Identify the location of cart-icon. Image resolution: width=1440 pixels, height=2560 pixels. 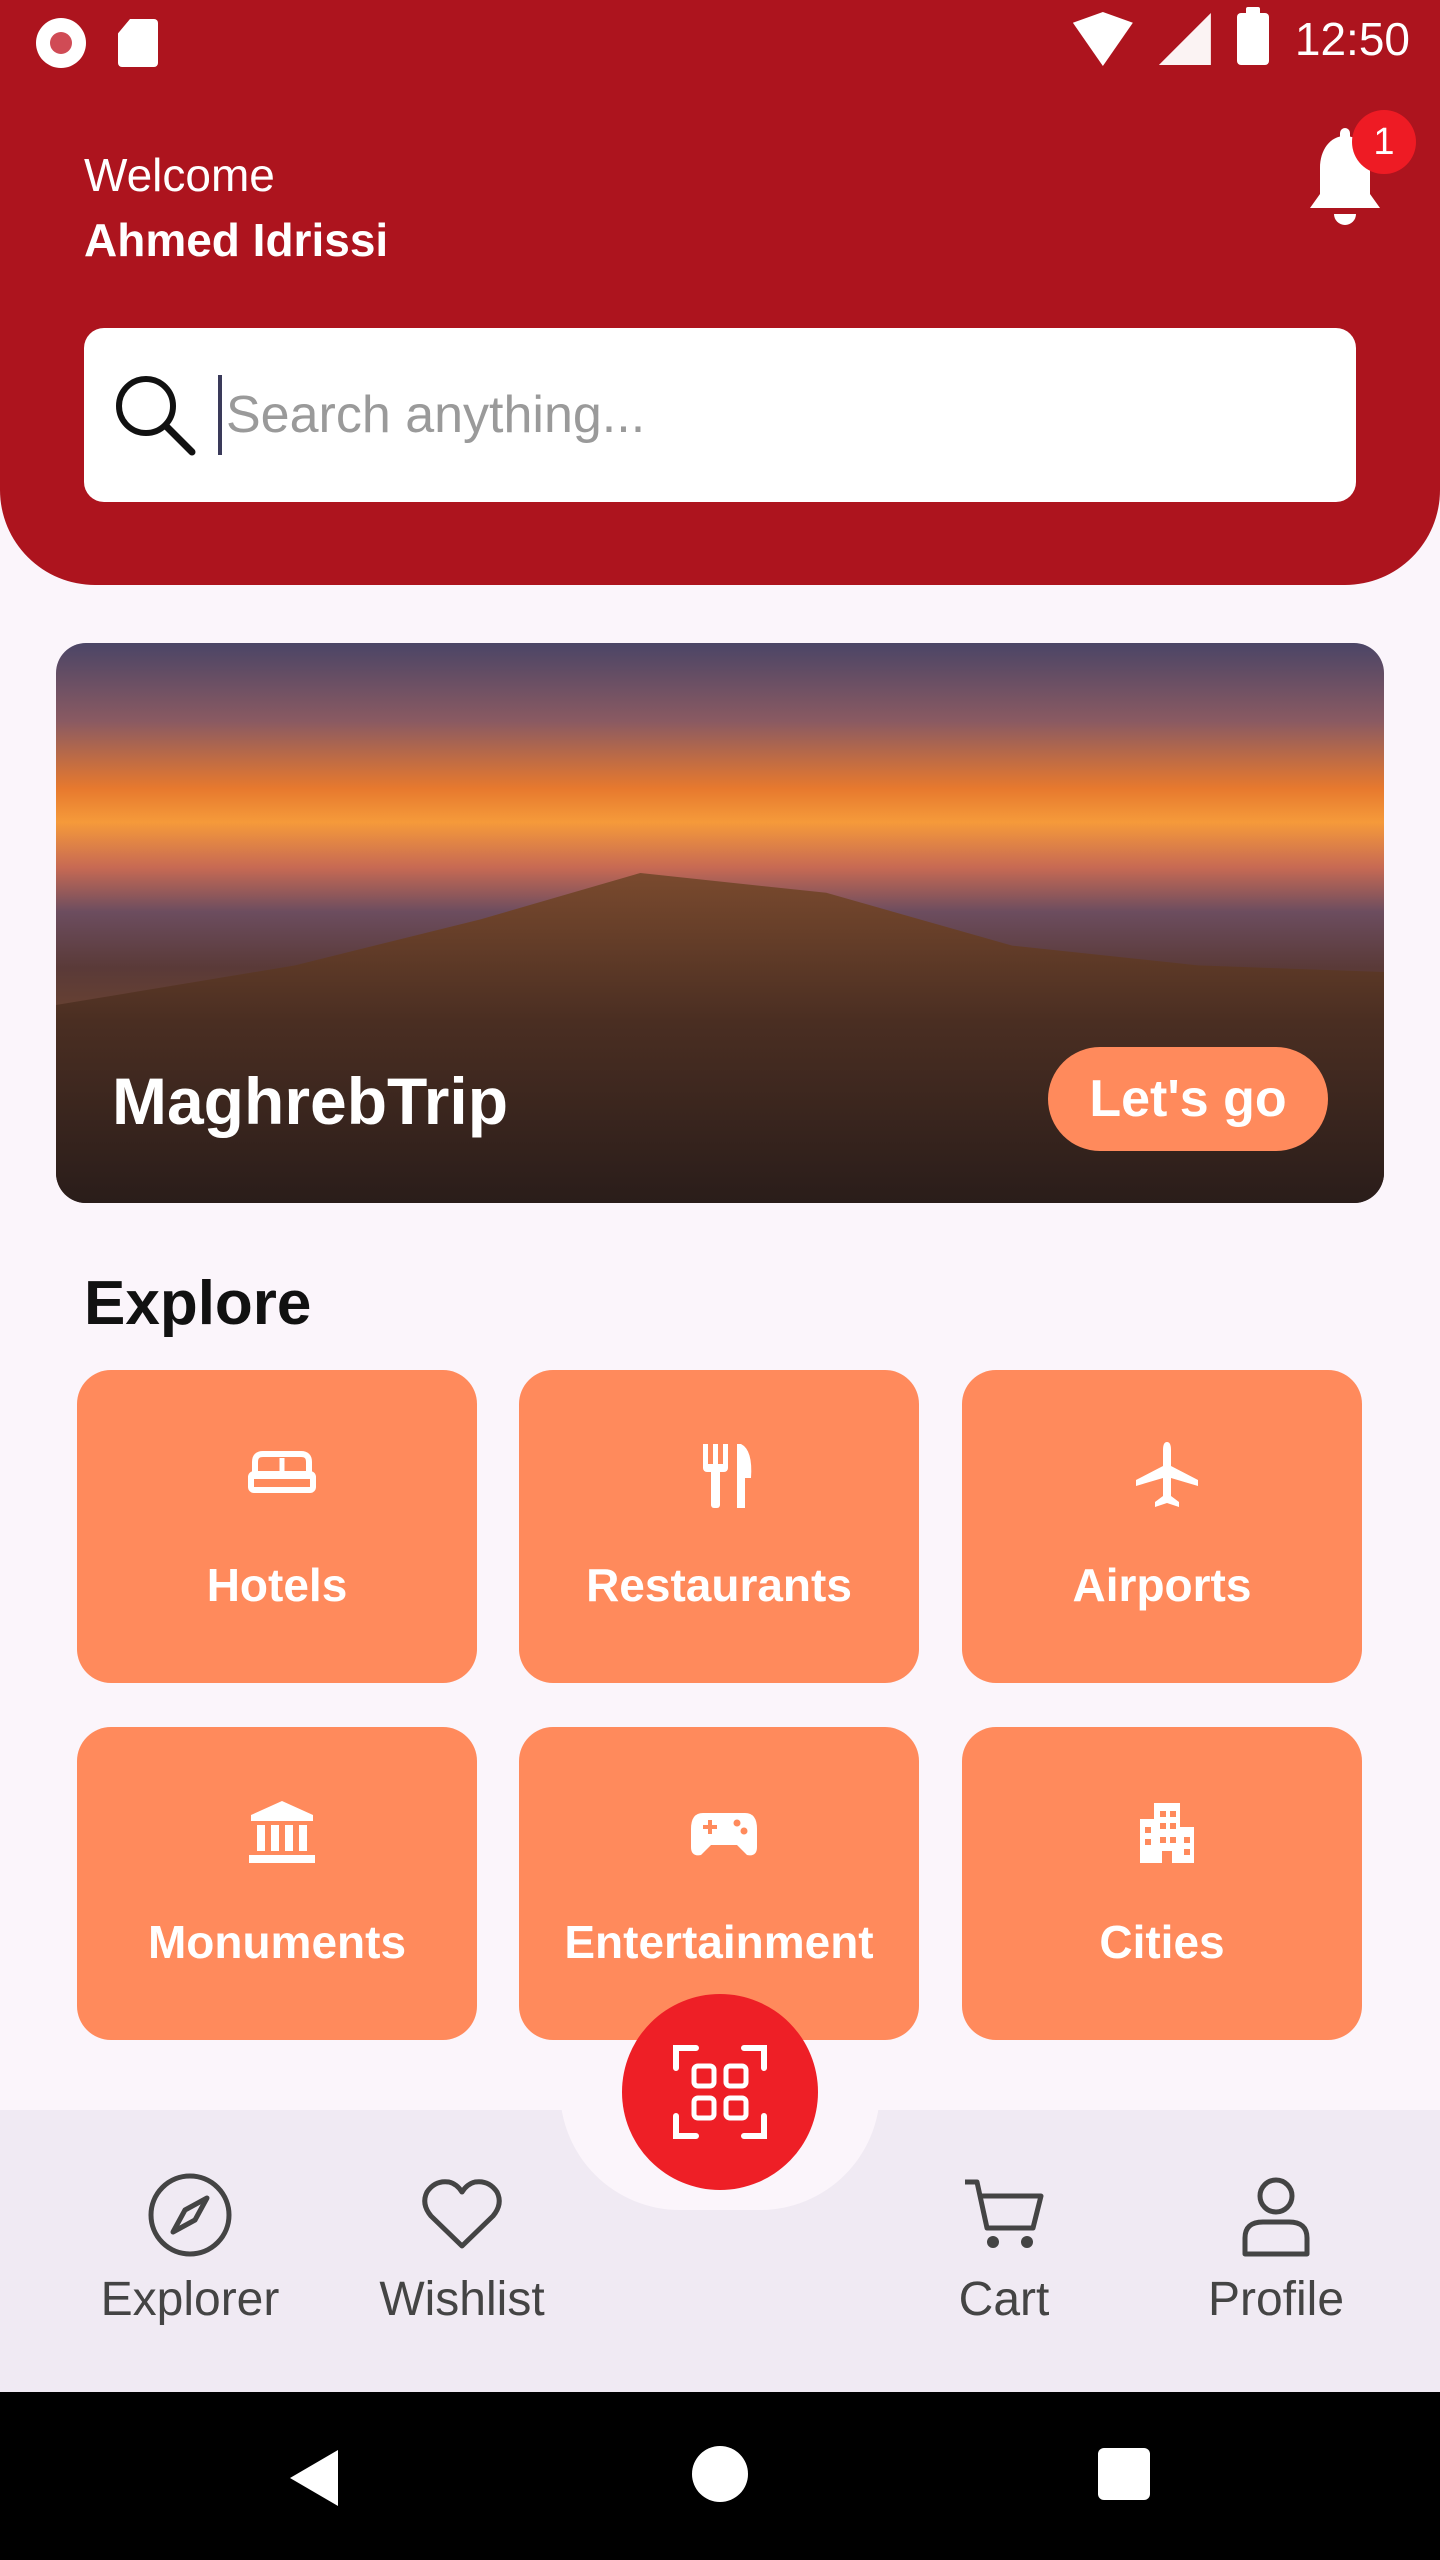
(1004, 2213).